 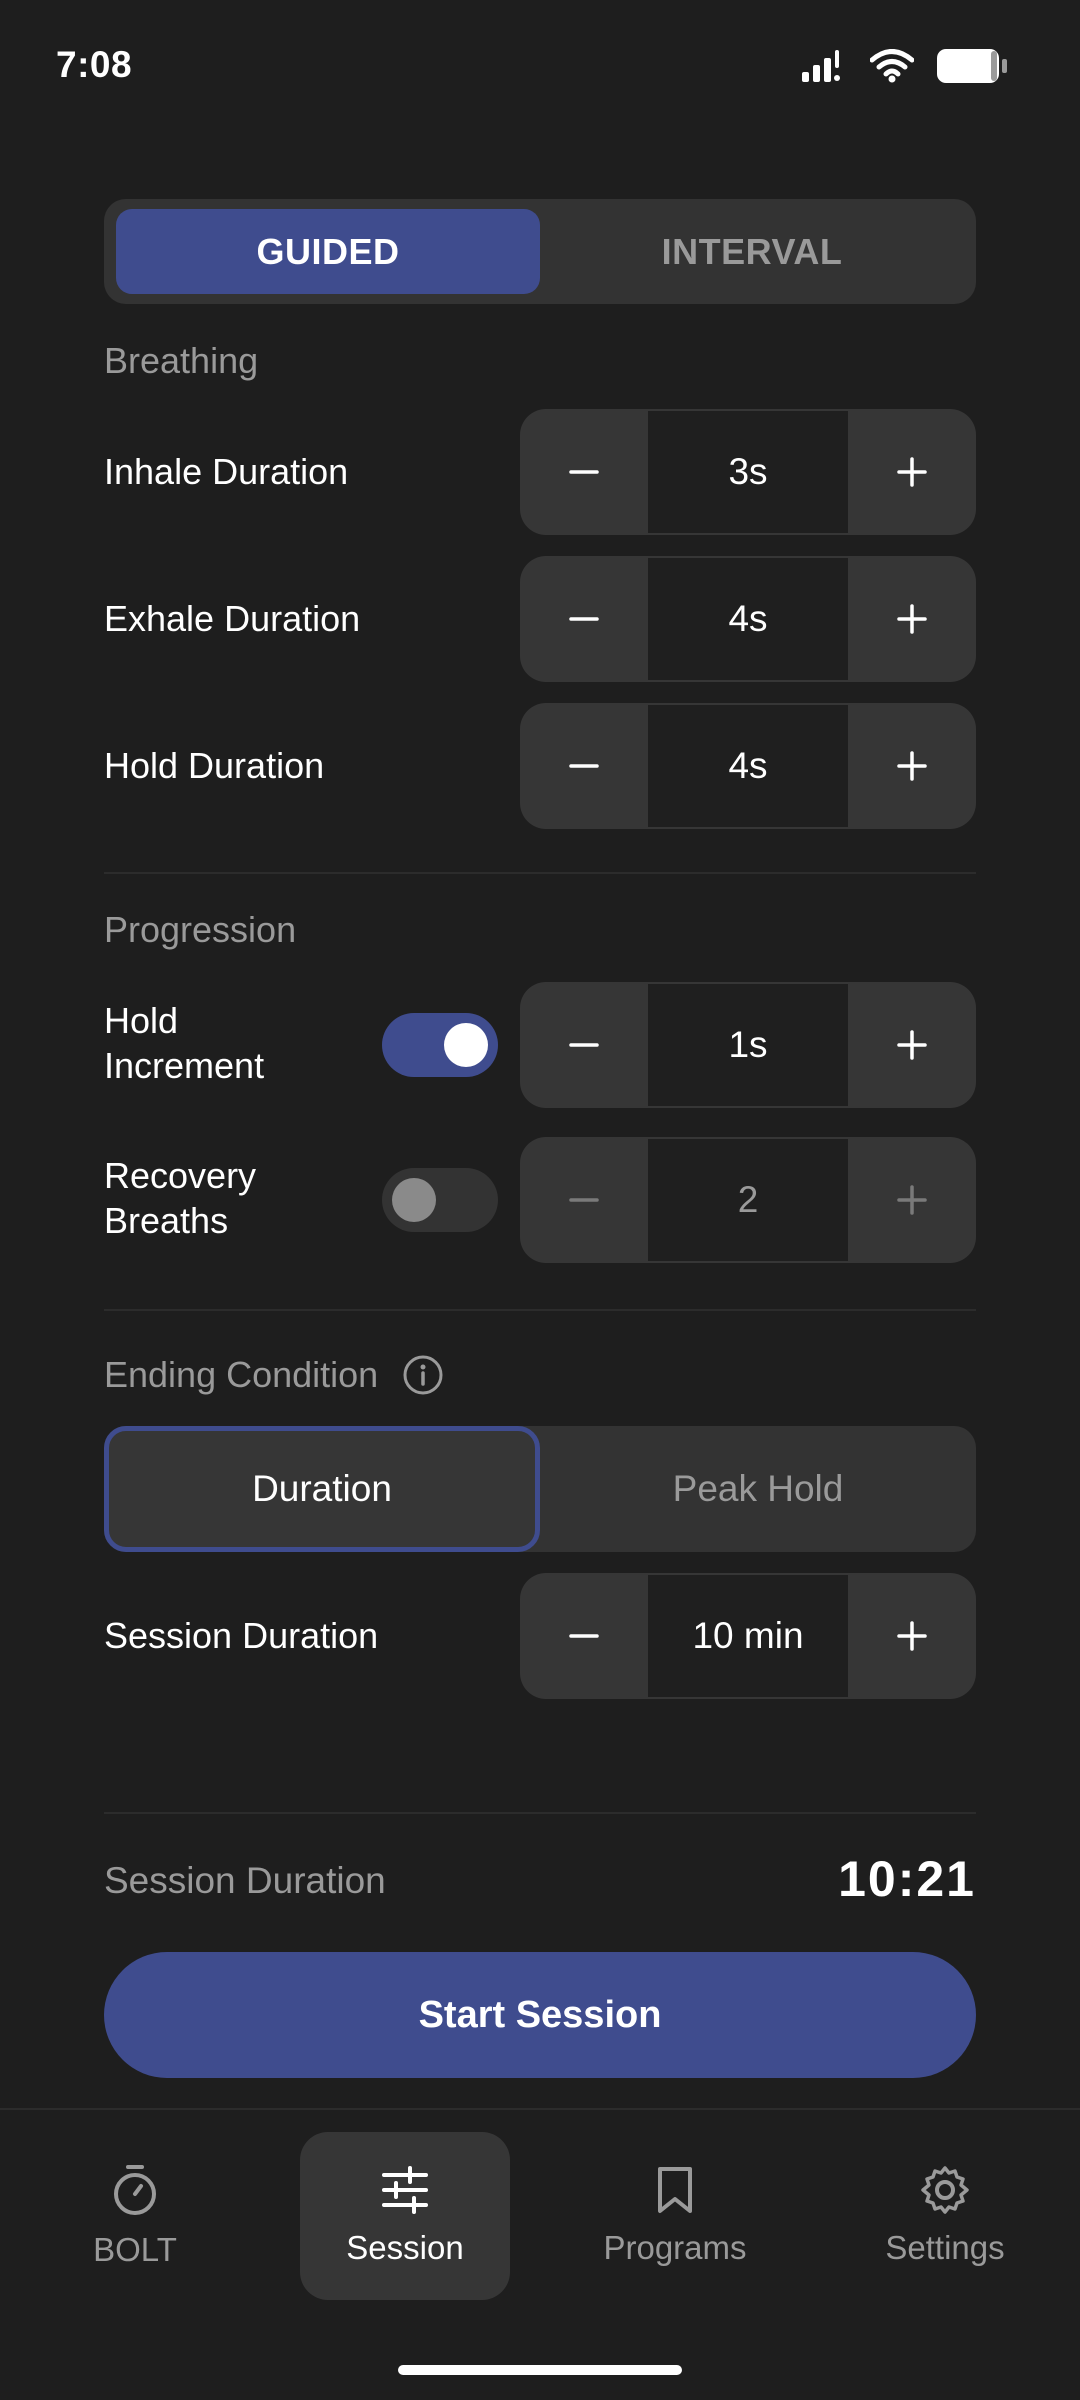 I want to click on recovery-breaths-label-line2: Breaths, so click(x=166, y=1220).